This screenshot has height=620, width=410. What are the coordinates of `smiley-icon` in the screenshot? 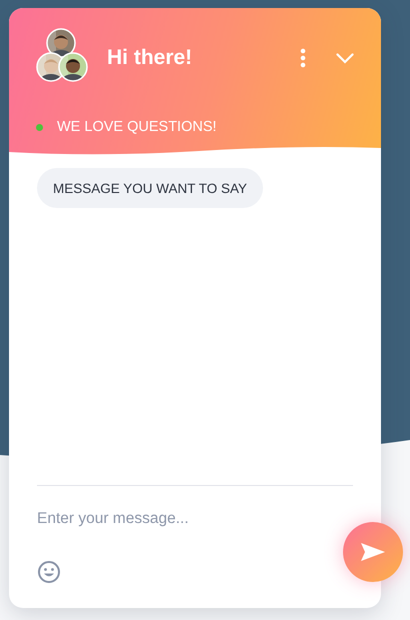 It's located at (49, 572).